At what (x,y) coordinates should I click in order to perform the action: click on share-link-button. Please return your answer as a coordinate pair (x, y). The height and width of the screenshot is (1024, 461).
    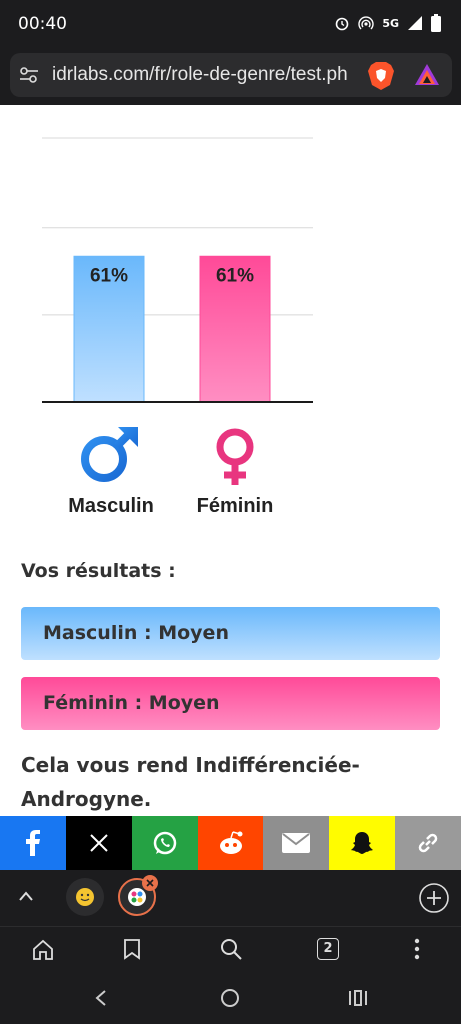
    Looking at the image, I should click on (428, 843).